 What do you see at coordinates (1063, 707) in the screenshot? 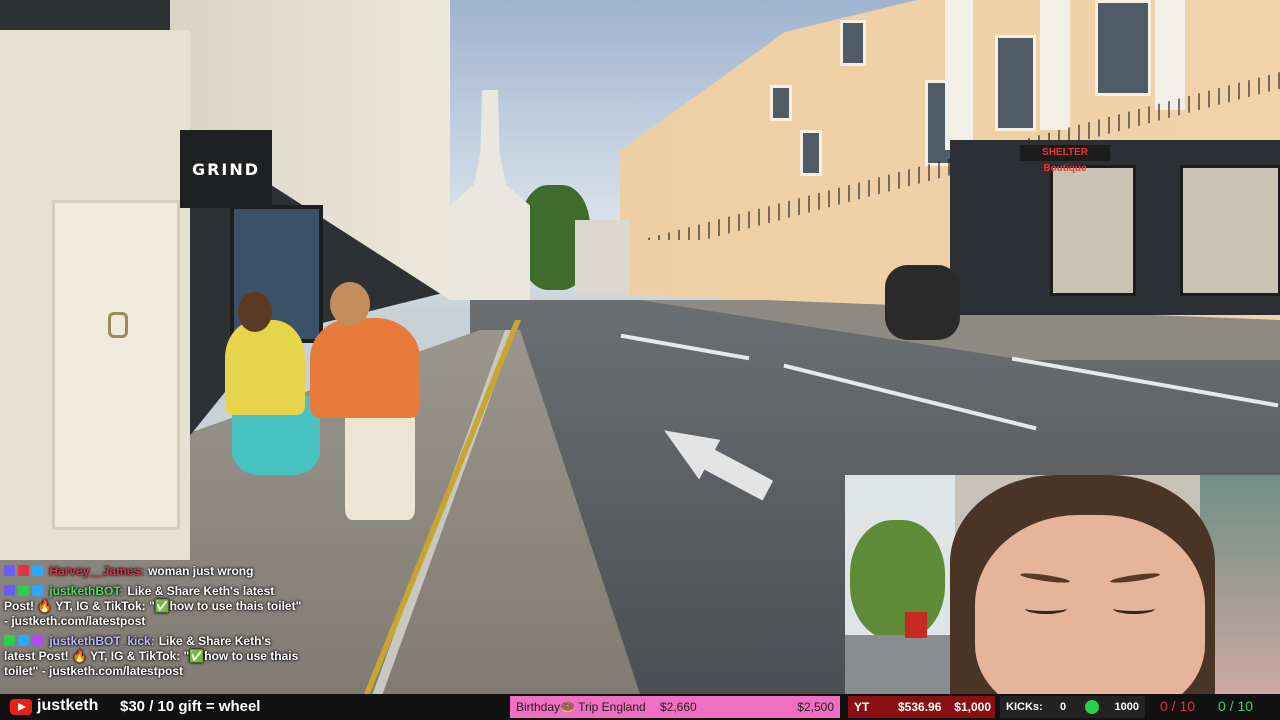
I see `kicks-current: 0` at bounding box center [1063, 707].